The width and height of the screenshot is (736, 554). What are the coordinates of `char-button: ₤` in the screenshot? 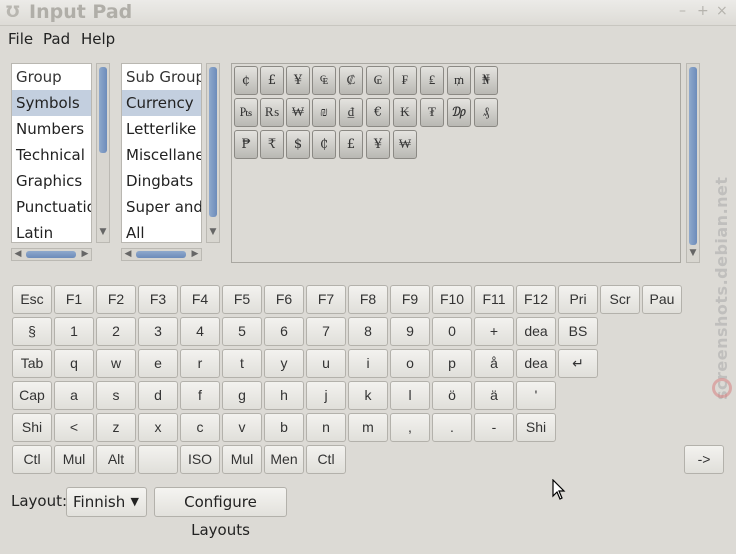 It's located at (432, 80).